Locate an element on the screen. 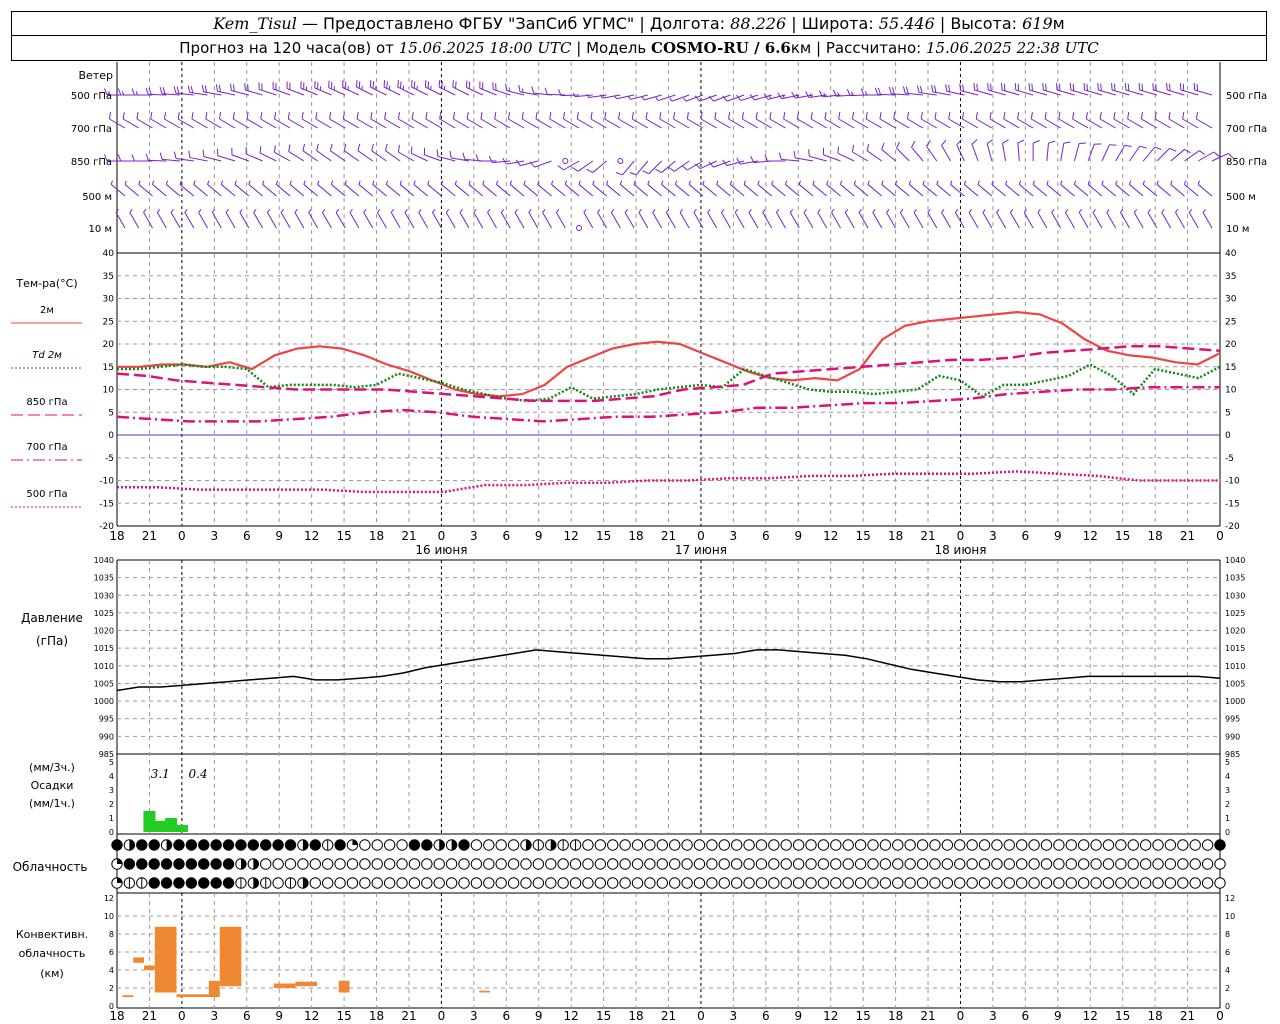 This screenshot has width=1280, height=1024. conv-xtick-label: 9 is located at coordinates (279, 1016).